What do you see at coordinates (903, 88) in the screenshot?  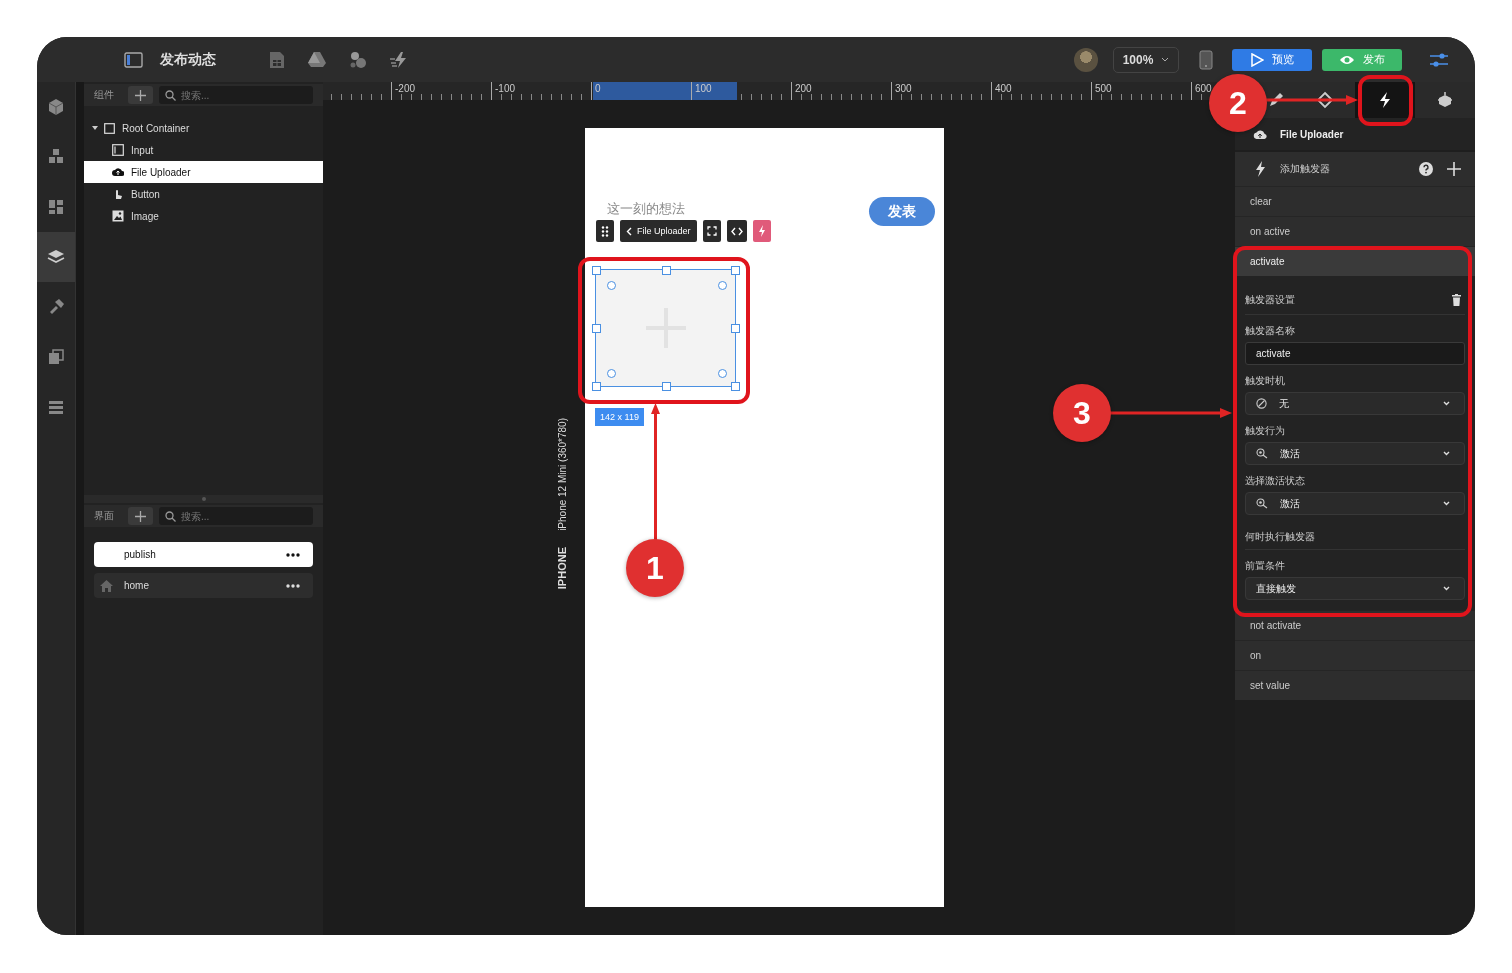 I see `ruler-label: 300` at bounding box center [903, 88].